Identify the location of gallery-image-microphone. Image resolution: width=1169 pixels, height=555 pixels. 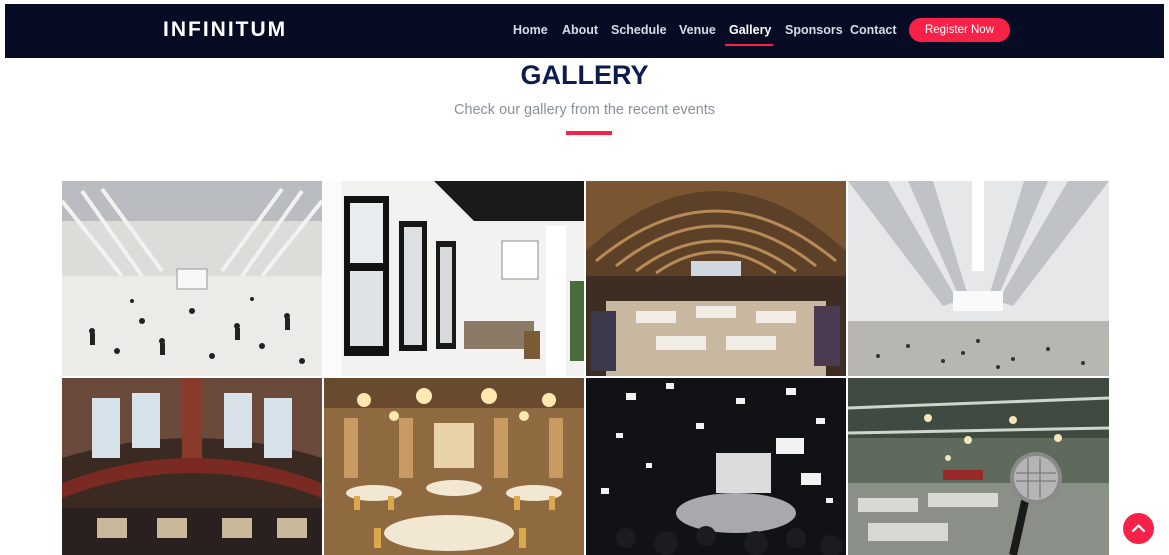
(978, 466).